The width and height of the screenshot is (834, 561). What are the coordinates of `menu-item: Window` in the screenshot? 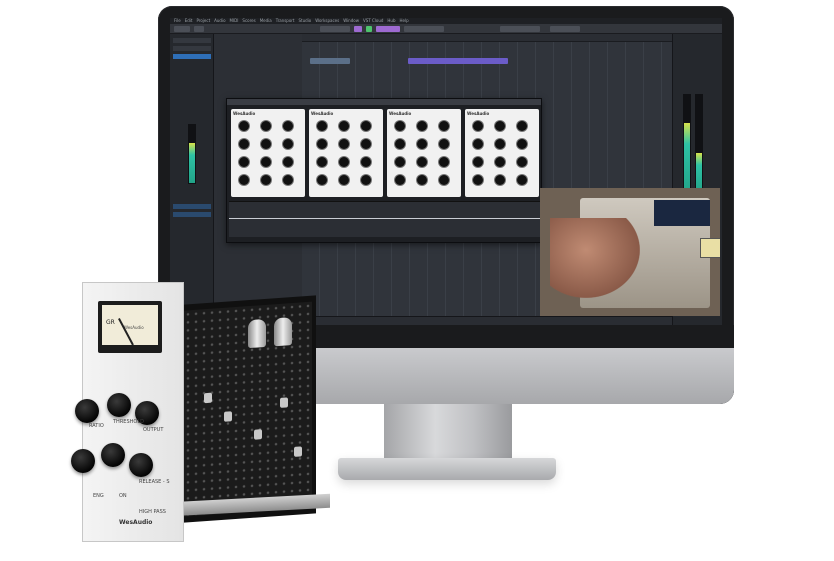 It's located at (351, 20).